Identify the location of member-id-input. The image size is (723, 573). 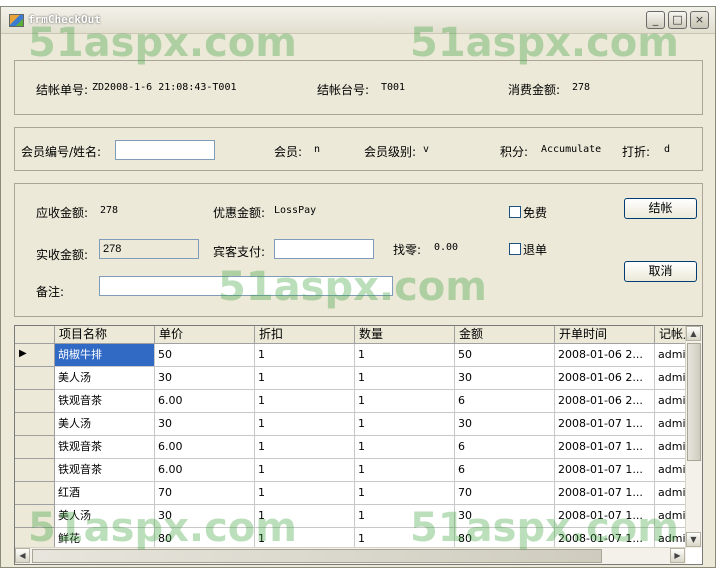
(165, 150).